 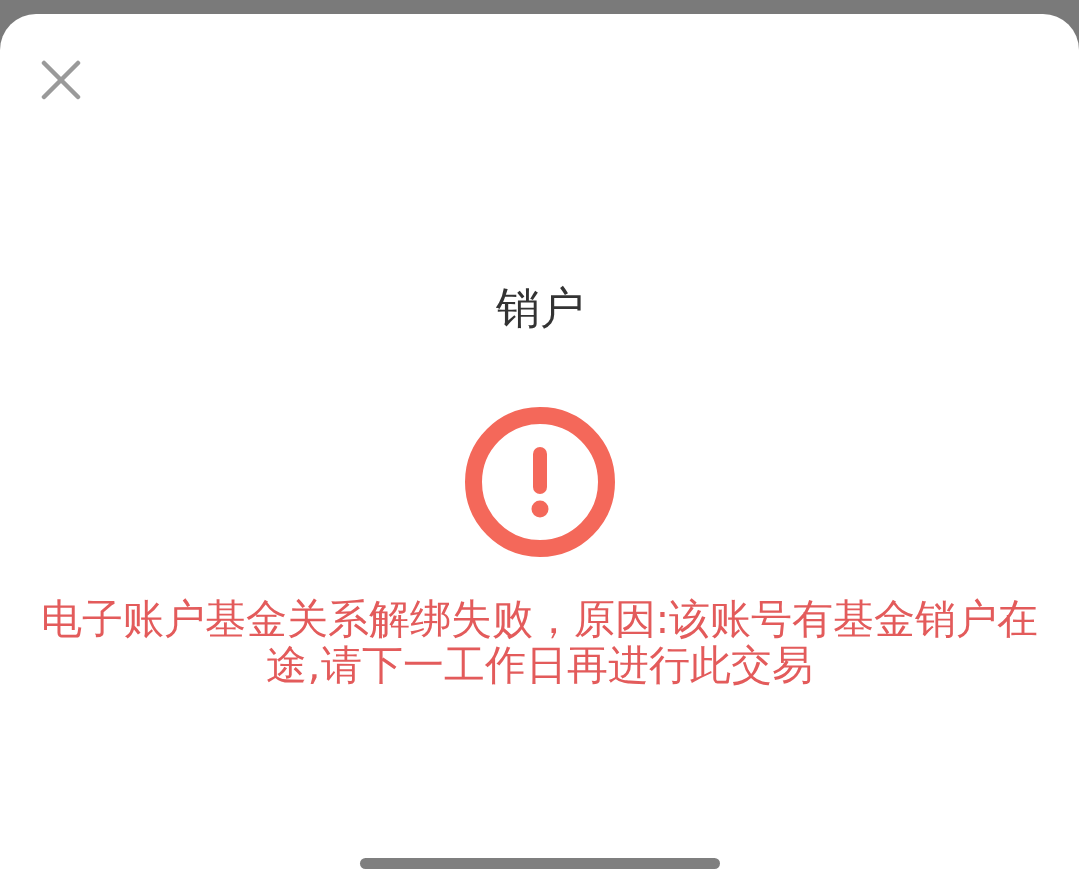 What do you see at coordinates (539, 642) in the screenshot?
I see `error-message: 电子账户基金关系解绑失败，原因:该账号有基金销户在途,请下一工作日再进行此交易` at bounding box center [539, 642].